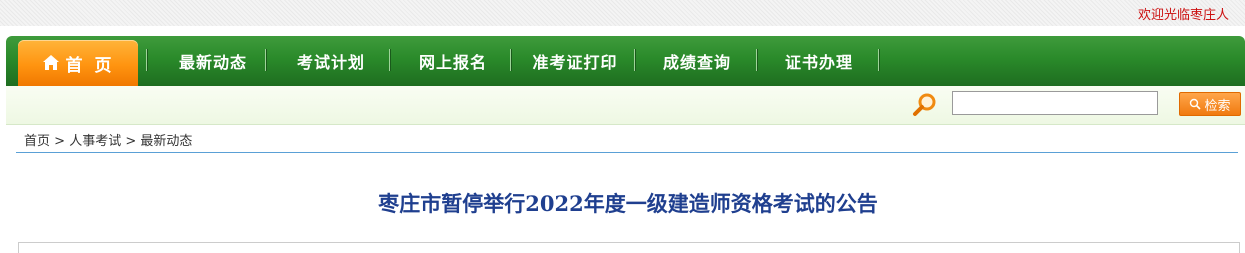 Image resolution: width=1245 pixels, height=253 pixels. I want to click on breadcrumb-category-link: 人事考试, so click(95, 141).